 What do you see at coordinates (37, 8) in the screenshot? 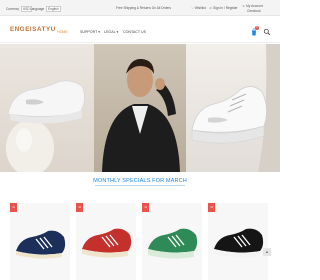
I see `language-label: Language` at bounding box center [37, 8].